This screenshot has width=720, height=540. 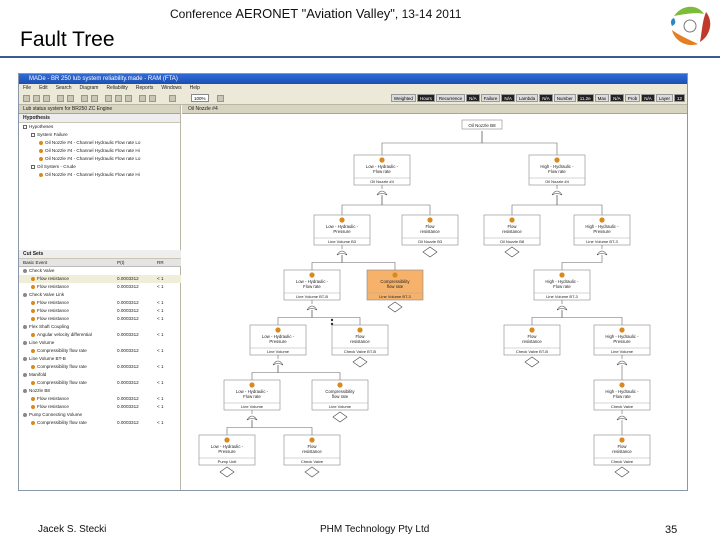 What do you see at coordinates (62, 350) in the screenshot?
I see `cut-set-label: Compressibility flow rate` at bounding box center [62, 350].